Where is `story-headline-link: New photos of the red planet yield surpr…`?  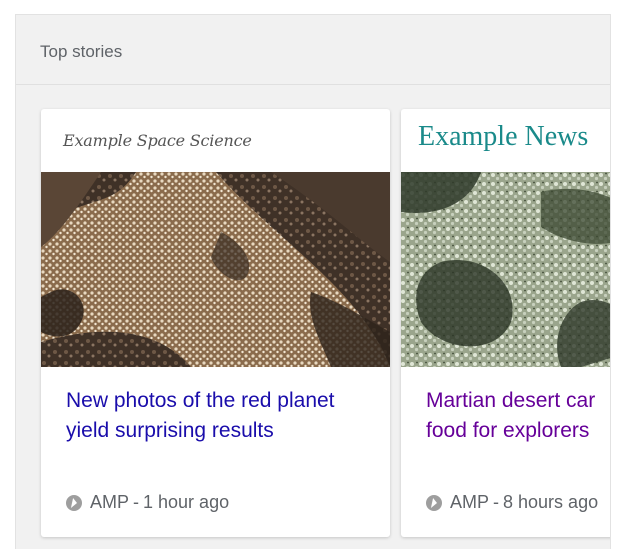
story-headline-link: New photos of the red planet yield surpr… is located at coordinates (221, 416).